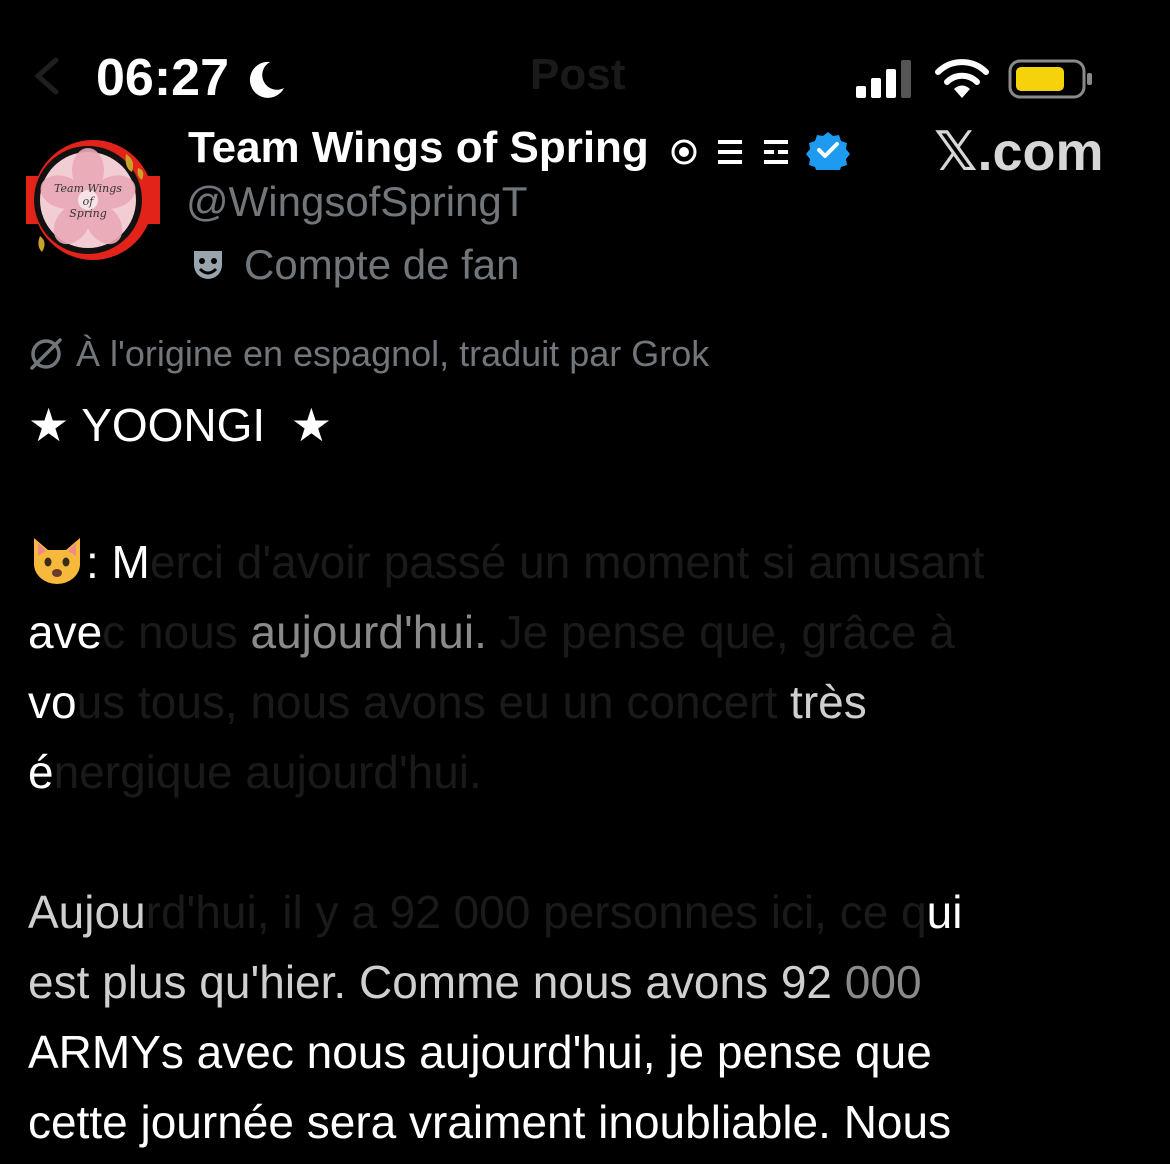  Describe the element at coordinates (93, 200) in the screenshot. I see `avatar: Team Wings of Spring` at that location.